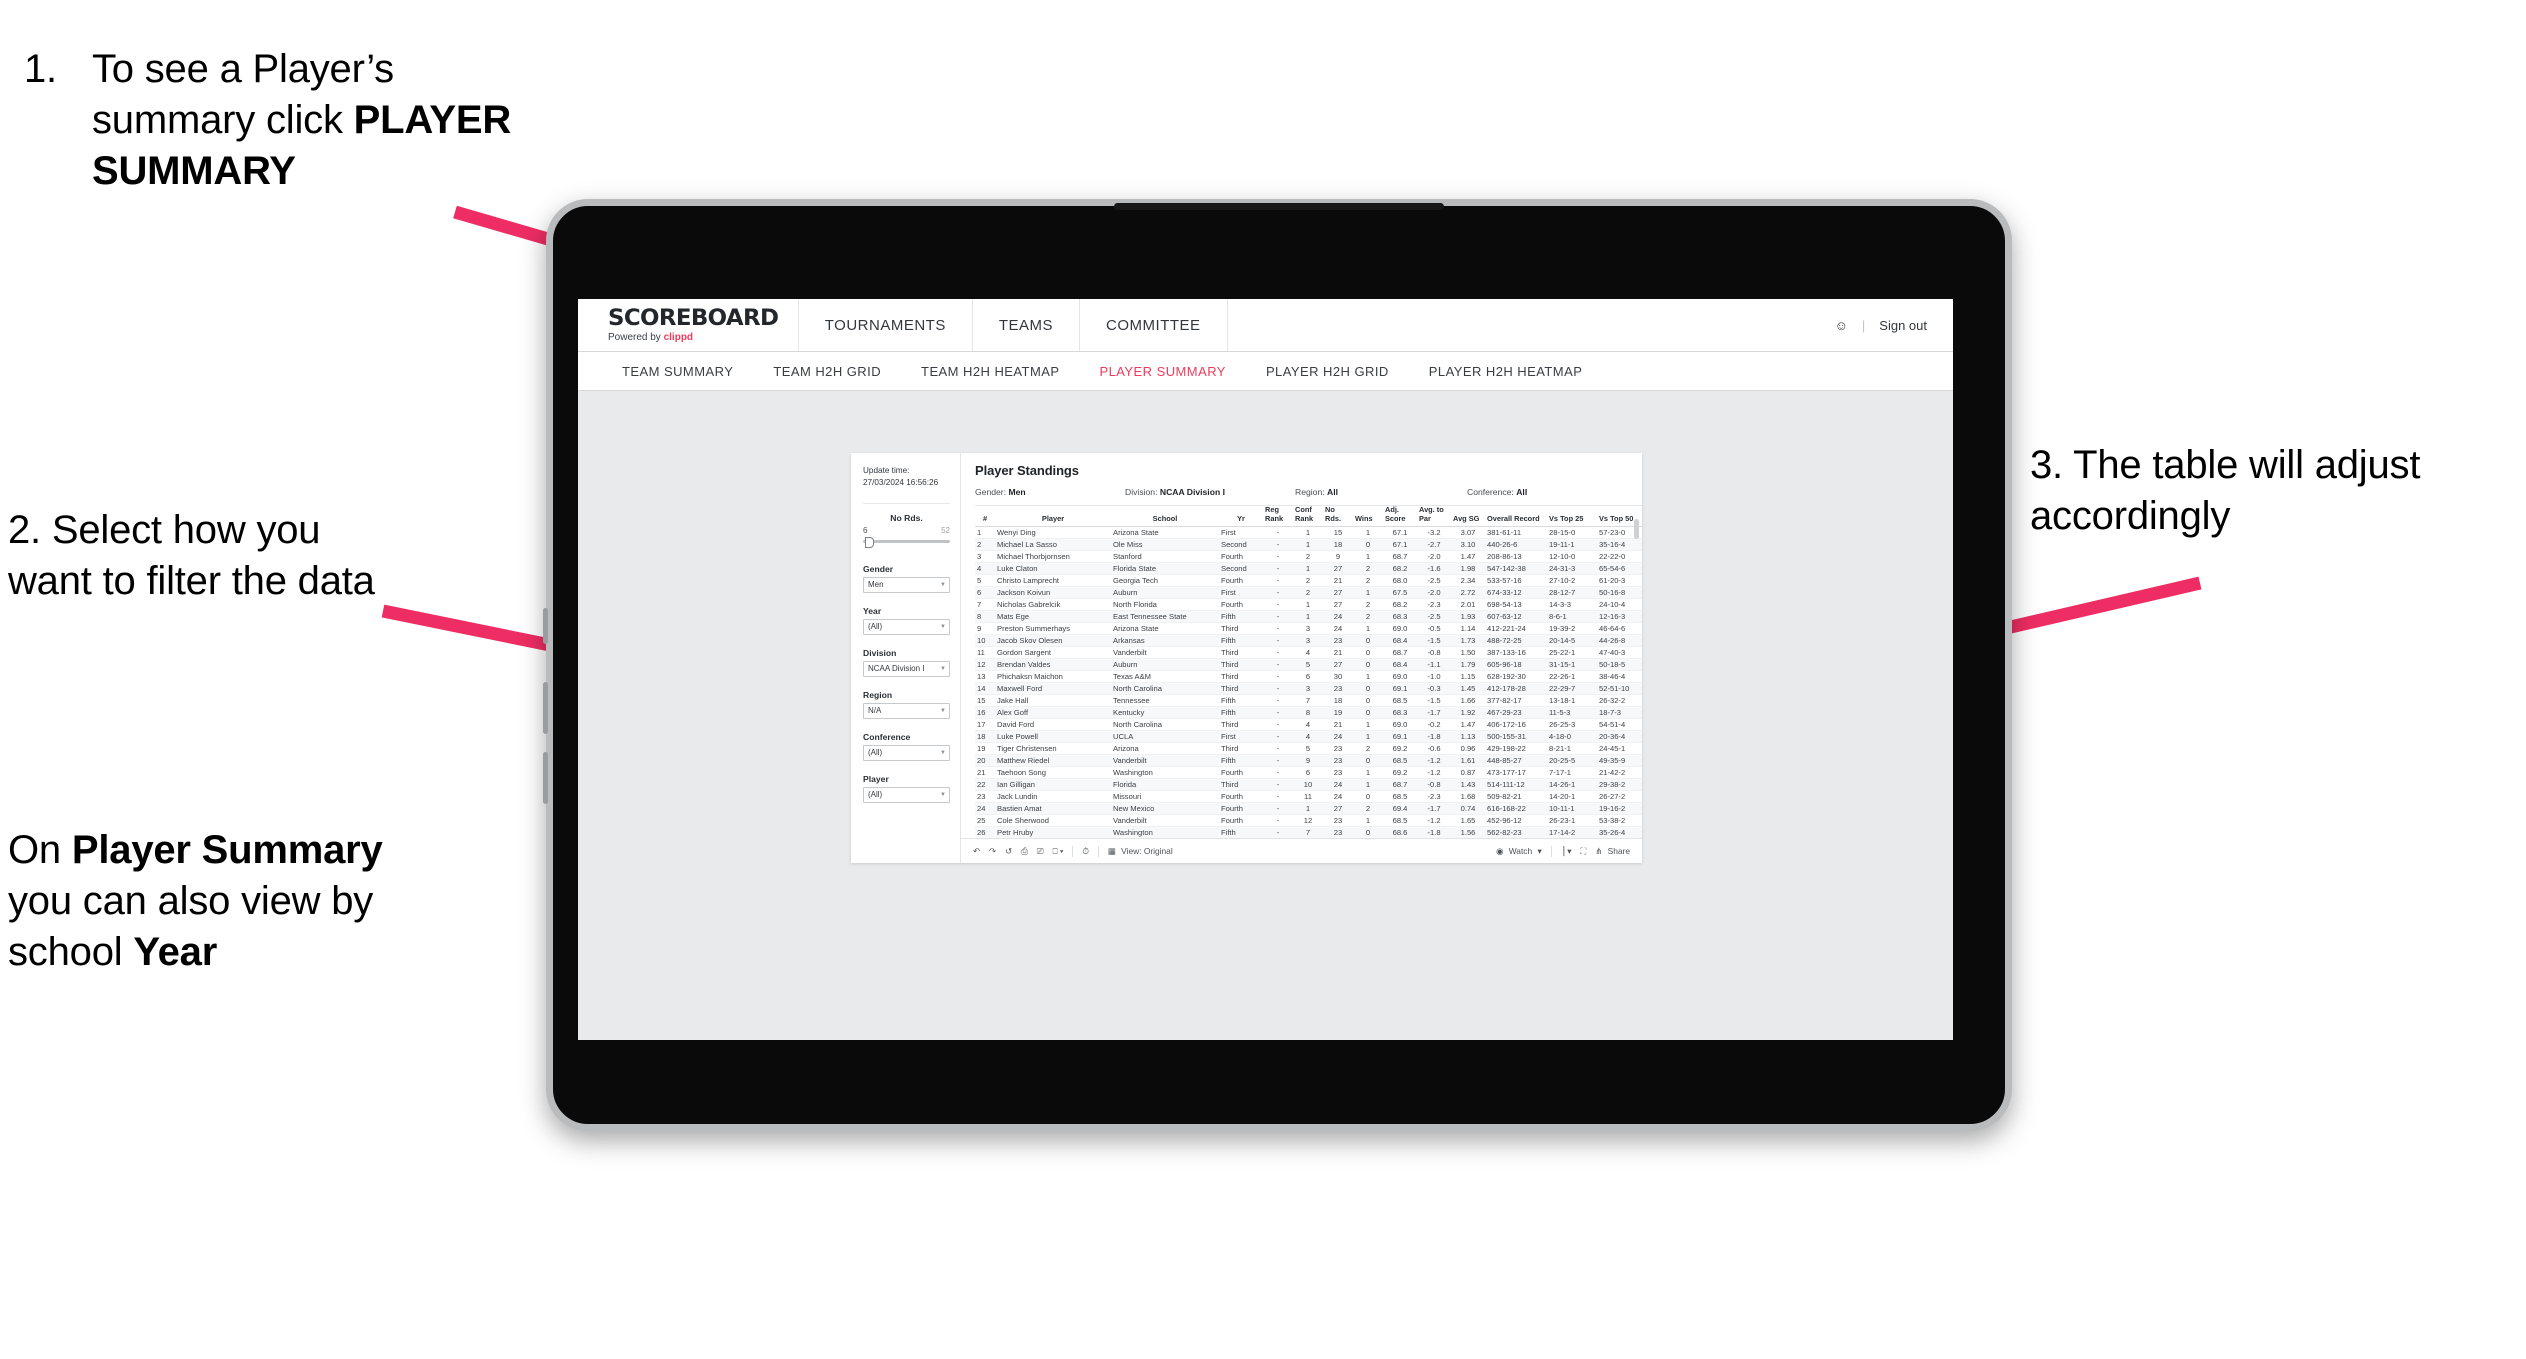 The image size is (2526, 1359). Describe the element at coordinates (1053, 593) in the screenshot. I see `cell-player: Jackson Koivun` at that location.